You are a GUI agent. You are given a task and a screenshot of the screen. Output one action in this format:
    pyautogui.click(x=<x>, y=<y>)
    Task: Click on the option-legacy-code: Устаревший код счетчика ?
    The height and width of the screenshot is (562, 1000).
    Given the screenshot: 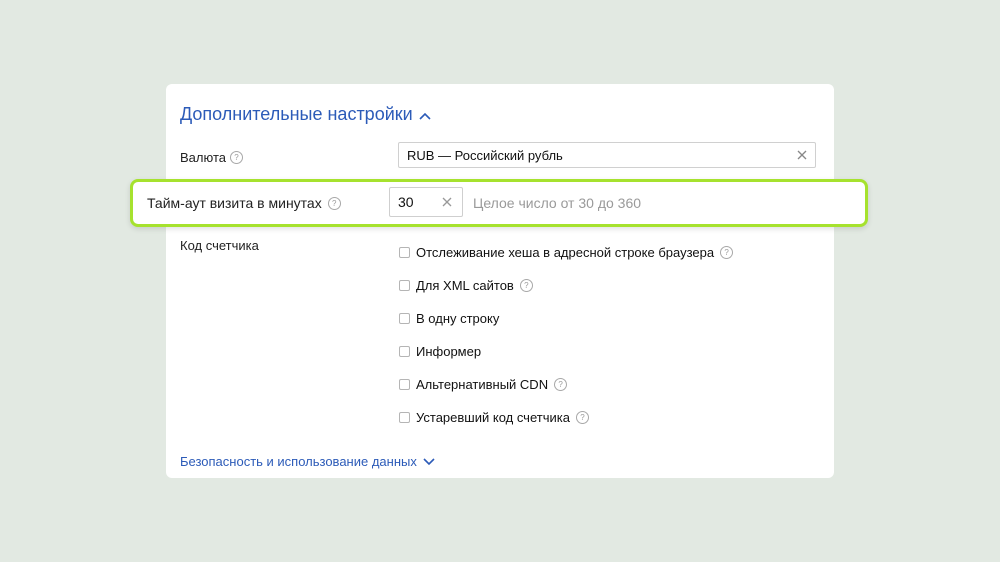 What is the action you would take?
    pyautogui.click(x=566, y=417)
    